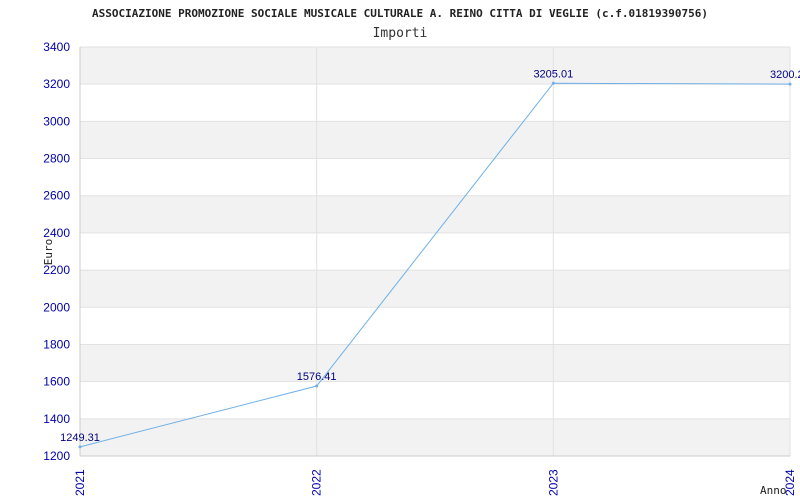 This screenshot has height=500, width=800. Describe the element at coordinates (56, 159) in the screenshot. I see `y-tick-label: 2800` at that location.